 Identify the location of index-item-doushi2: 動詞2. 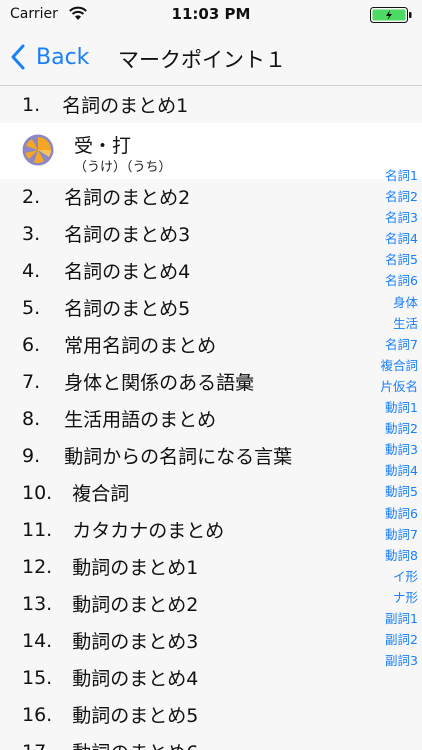
(394, 428).